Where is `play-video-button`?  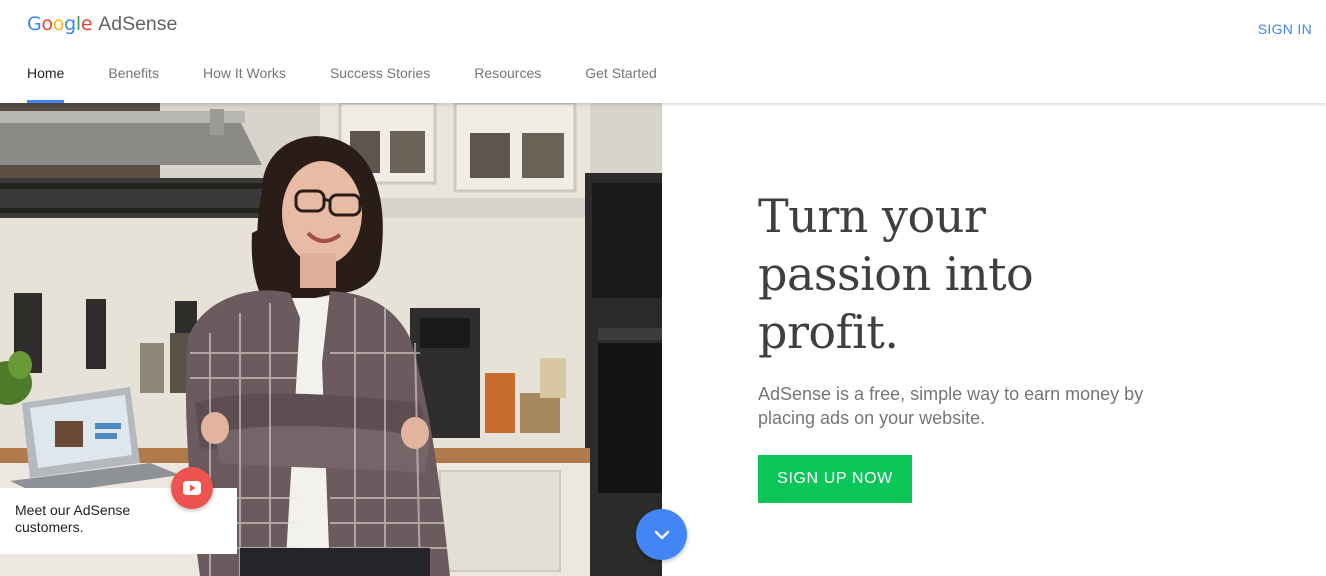 play-video-button is located at coordinates (192, 488).